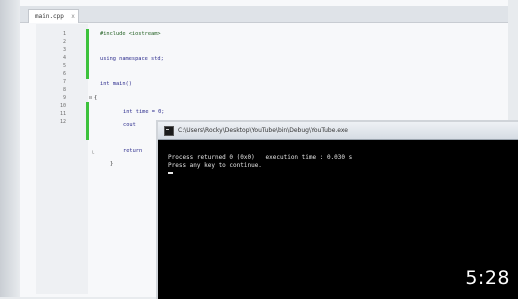 The height and width of the screenshot is (299, 518). What do you see at coordinates (143, 112) in the screenshot?
I see `code-line-declaration: int time = 0;` at bounding box center [143, 112].